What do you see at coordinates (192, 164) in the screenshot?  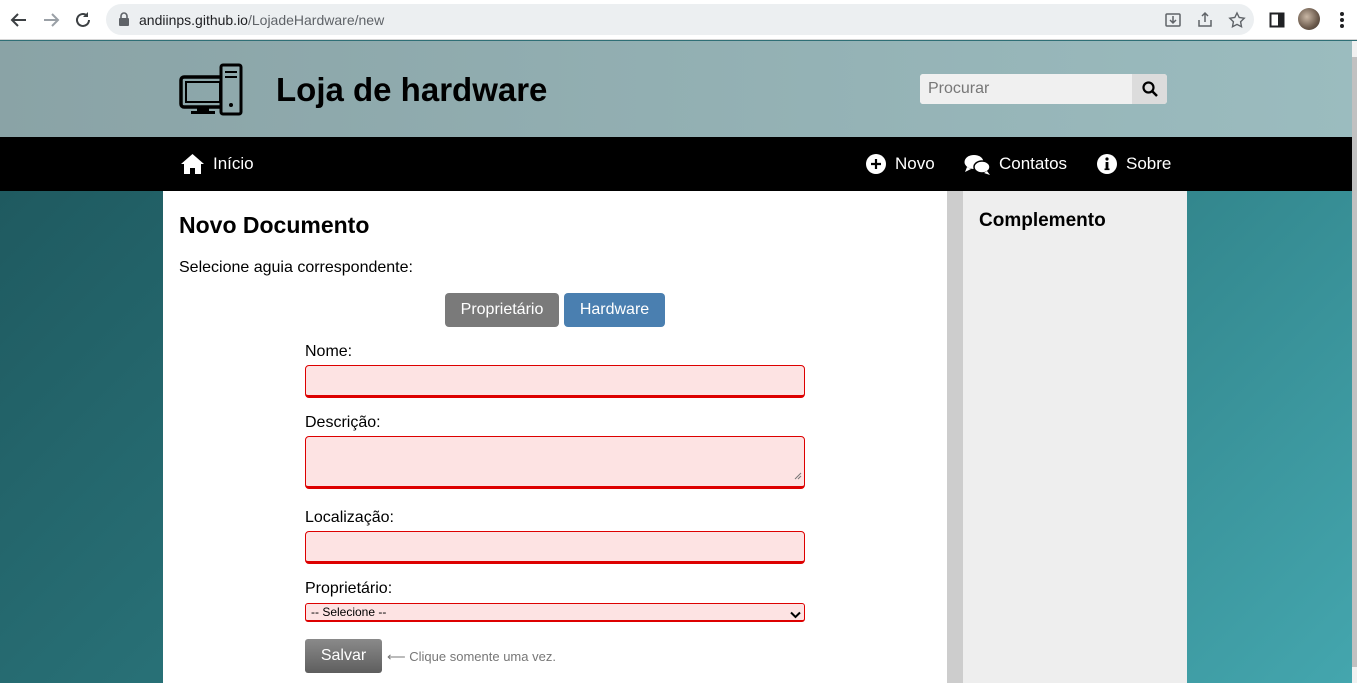 I see `home-icon` at bounding box center [192, 164].